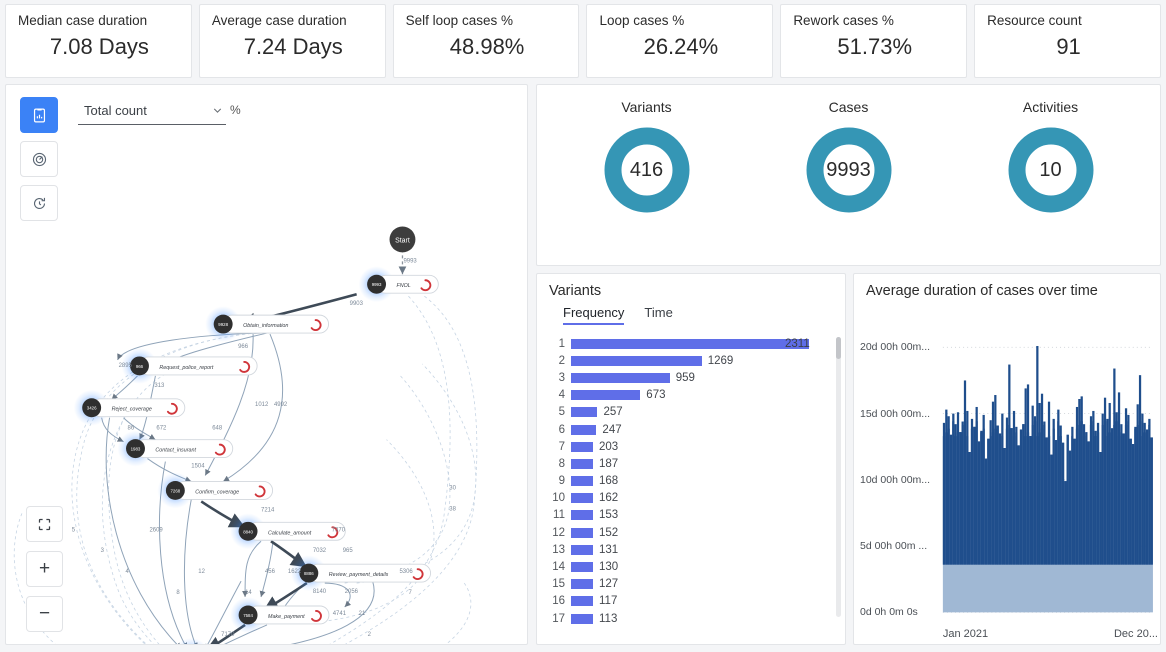 This screenshot has height=652, width=1166. Describe the element at coordinates (613, 412) in the screenshot. I see `variant-value: 257` at that location.